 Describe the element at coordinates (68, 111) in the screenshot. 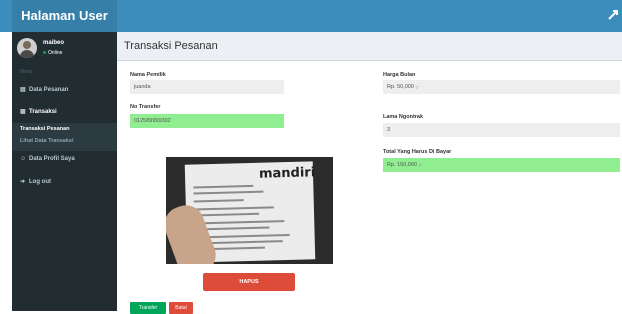

I see `sidebar-item-transaksi: ▦ Transaksi` at that location.